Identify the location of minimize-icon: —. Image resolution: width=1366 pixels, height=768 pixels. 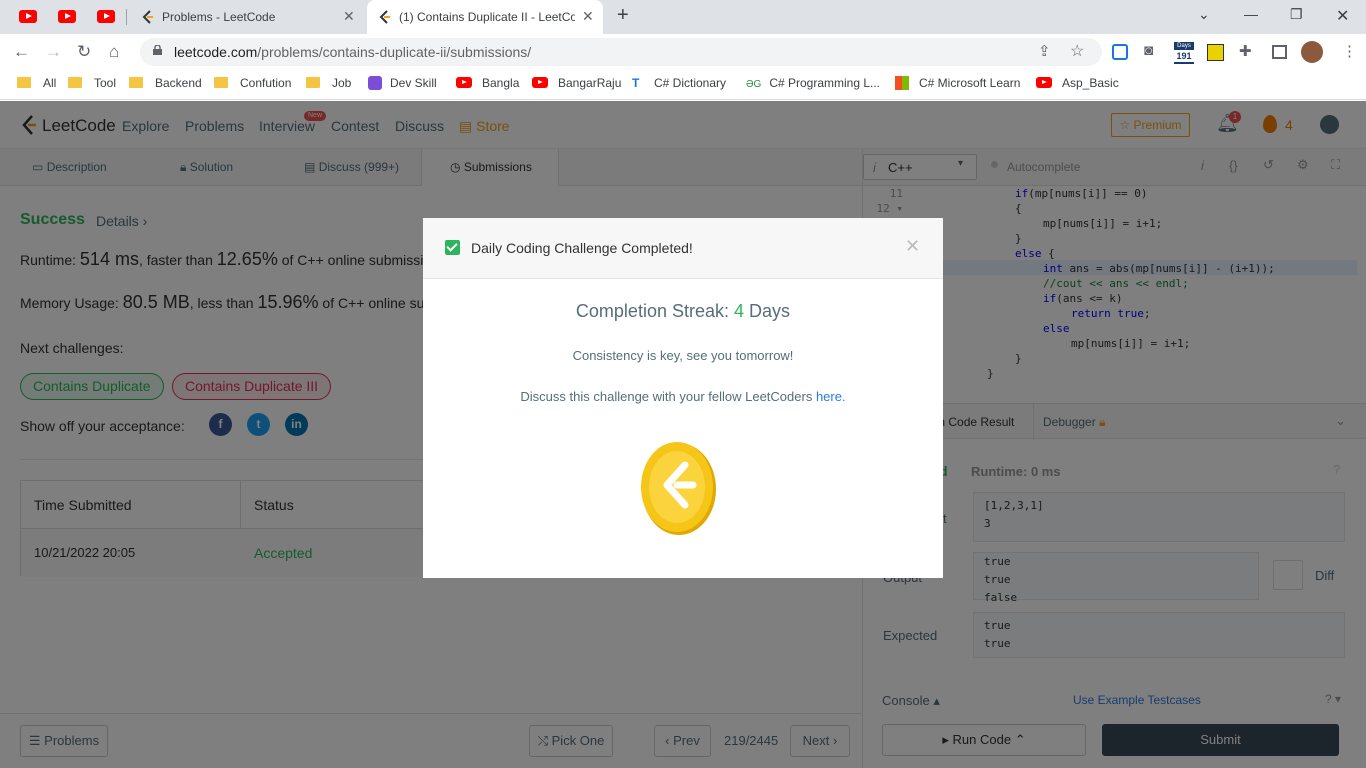
(1251, 14).